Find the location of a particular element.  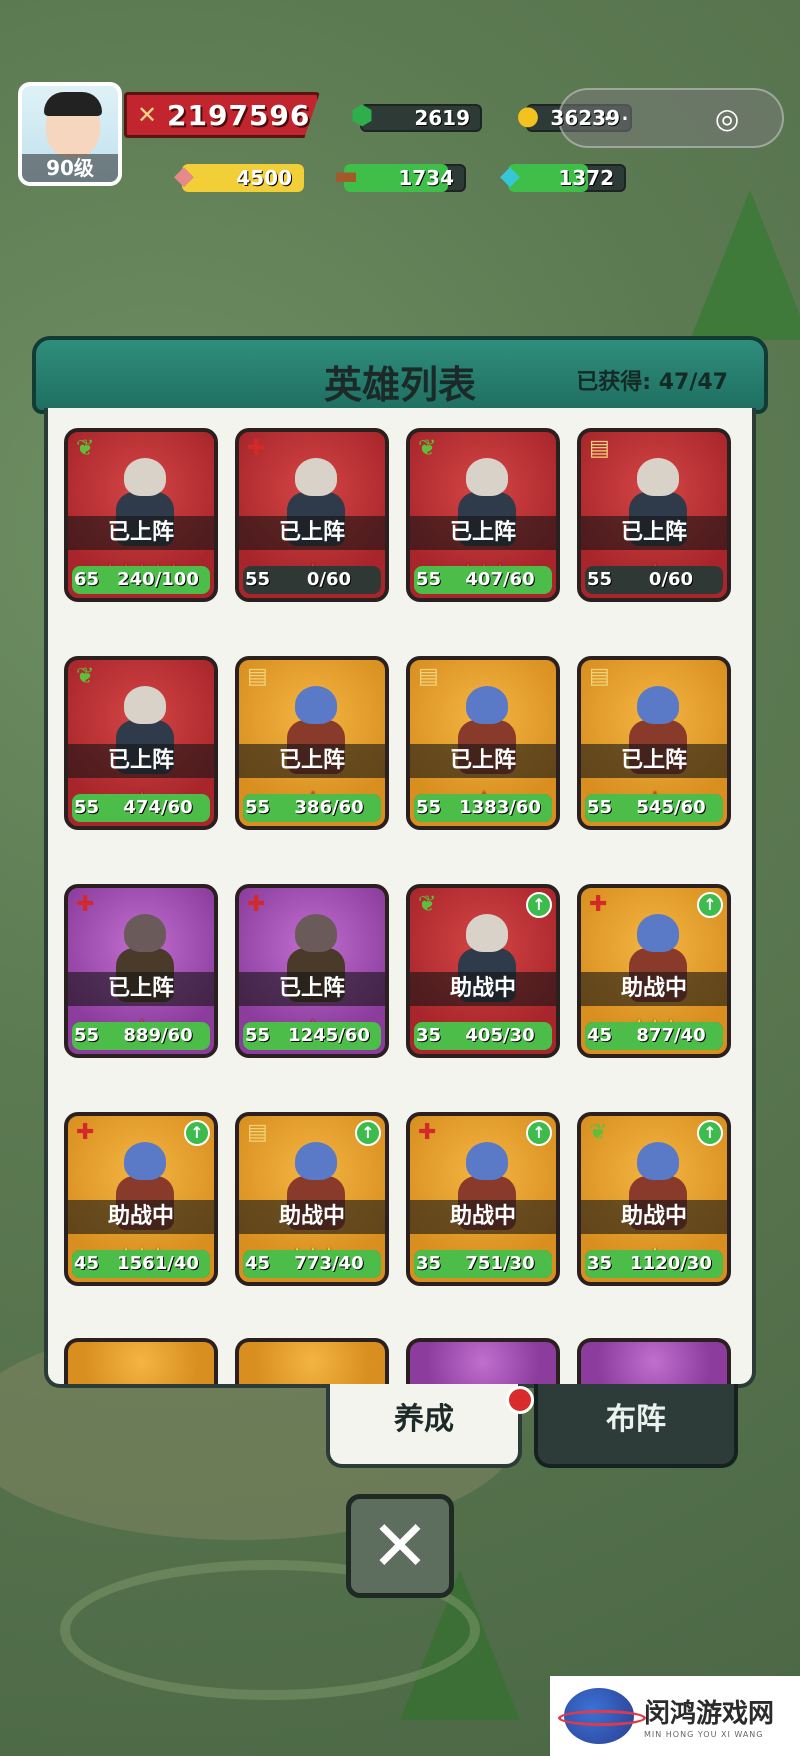

book-class-icon: ▤ is located at coordinates (599, 448).